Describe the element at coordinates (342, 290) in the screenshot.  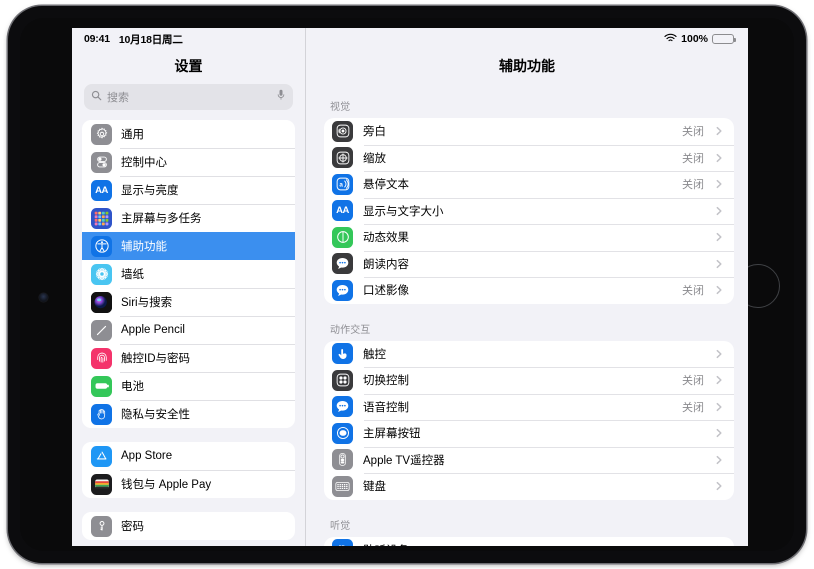
I see `audio-descriptions-icon` at that location.